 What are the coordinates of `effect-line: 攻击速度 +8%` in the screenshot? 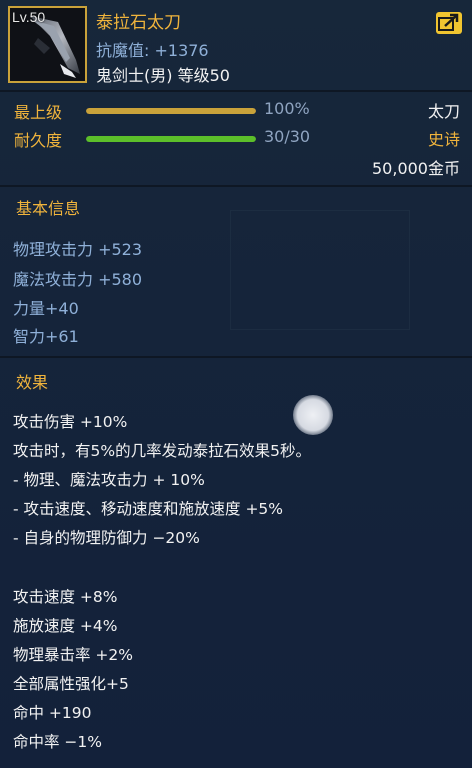 It's located at (65, 597).